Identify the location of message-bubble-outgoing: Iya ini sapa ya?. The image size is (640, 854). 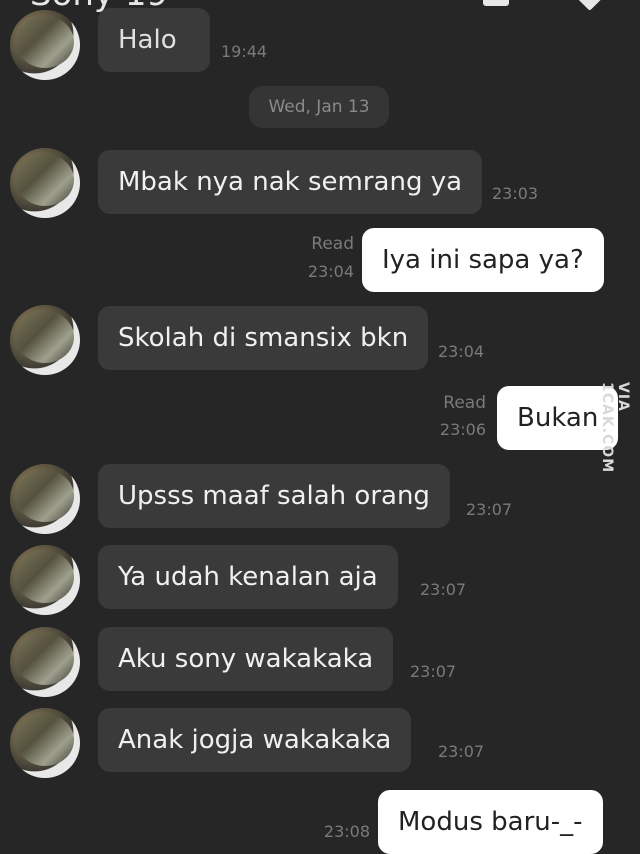
(483, 260).